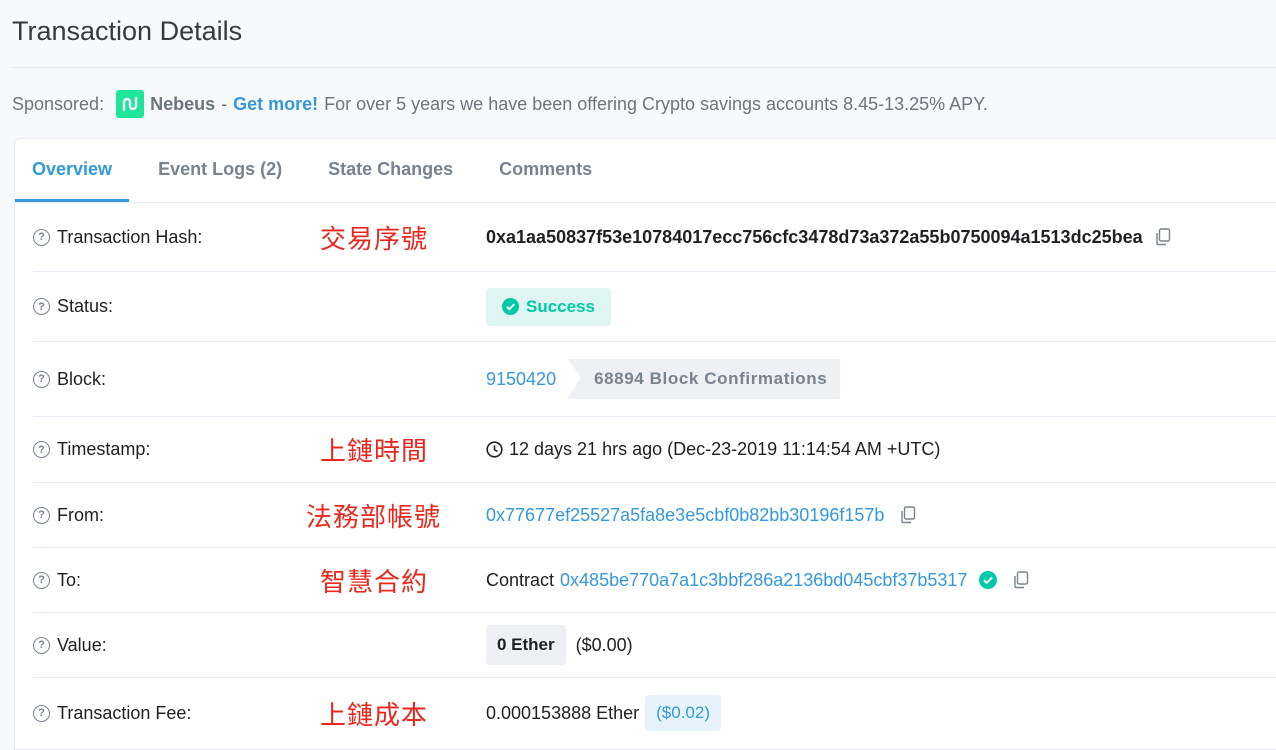  What do you see at coordinates (988, 580) in the screenshot?
I see `verified-check-icon` at bounding box center [988, 580].